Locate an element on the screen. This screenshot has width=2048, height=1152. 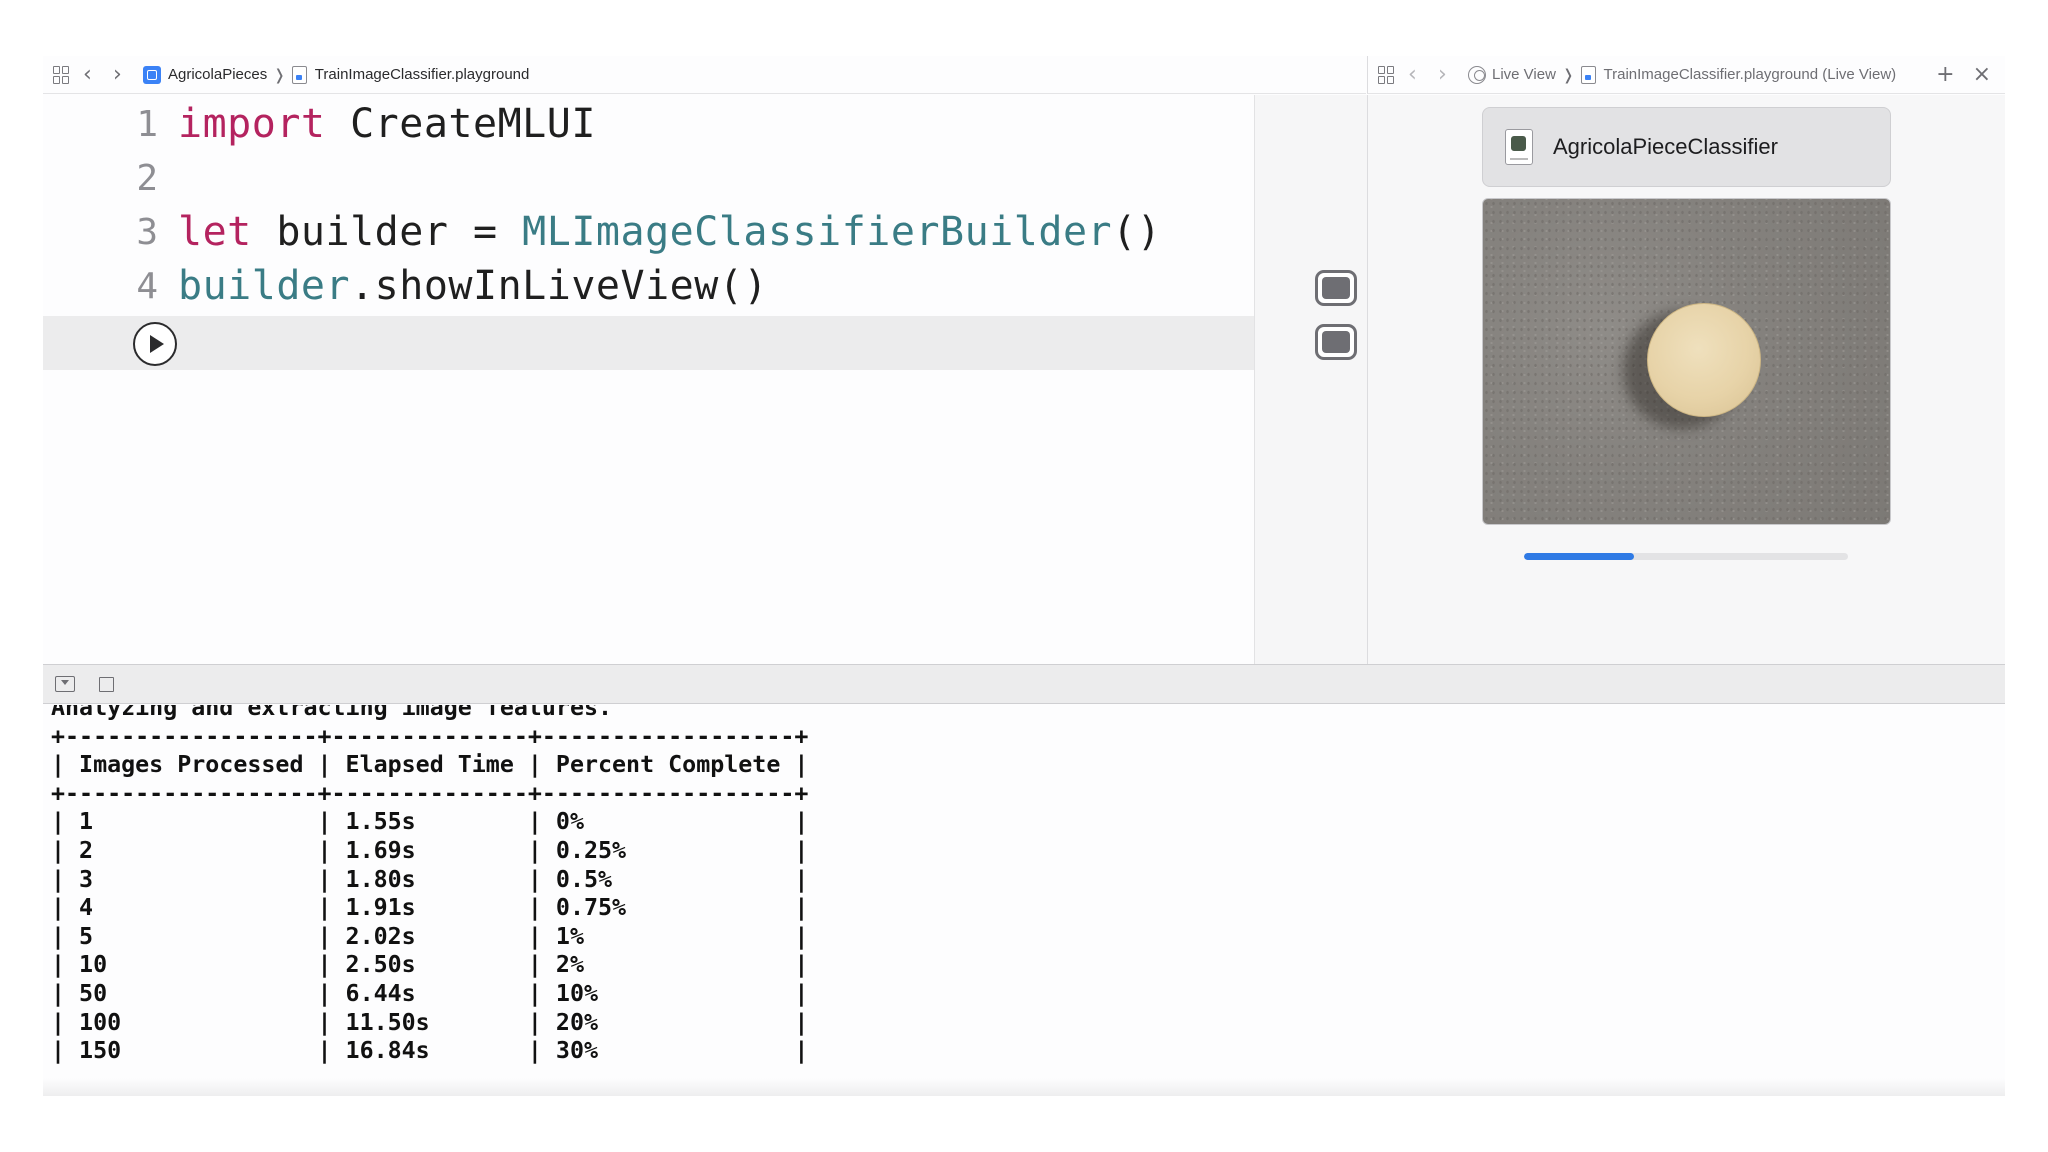
breadcrumb-live-view: Live View is located at coordinates (1512, 74).